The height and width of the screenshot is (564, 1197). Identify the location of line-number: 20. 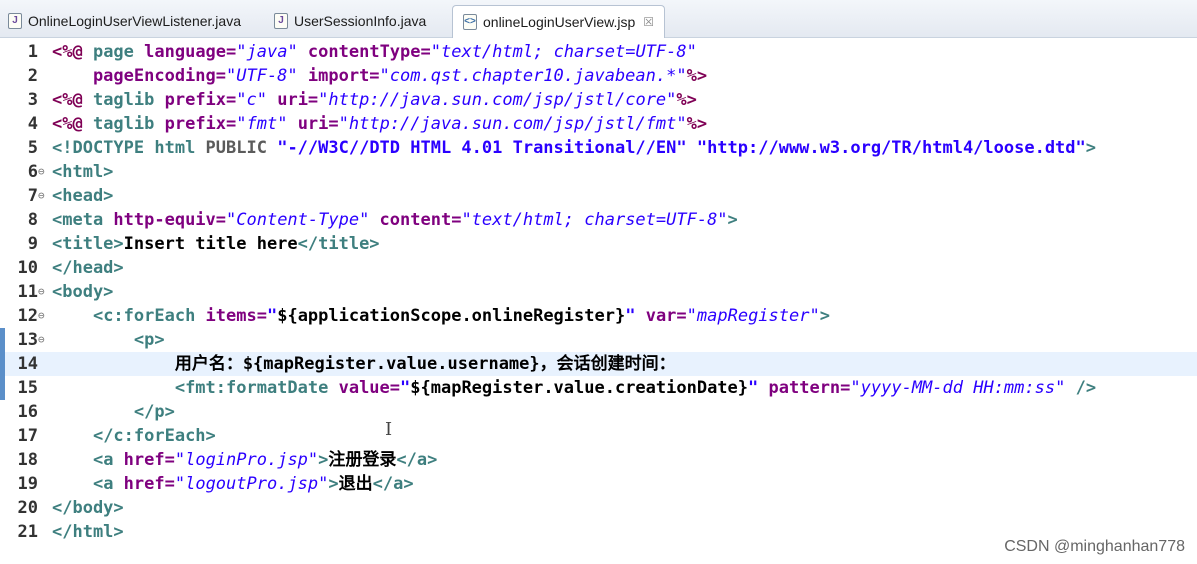
(27, 508).